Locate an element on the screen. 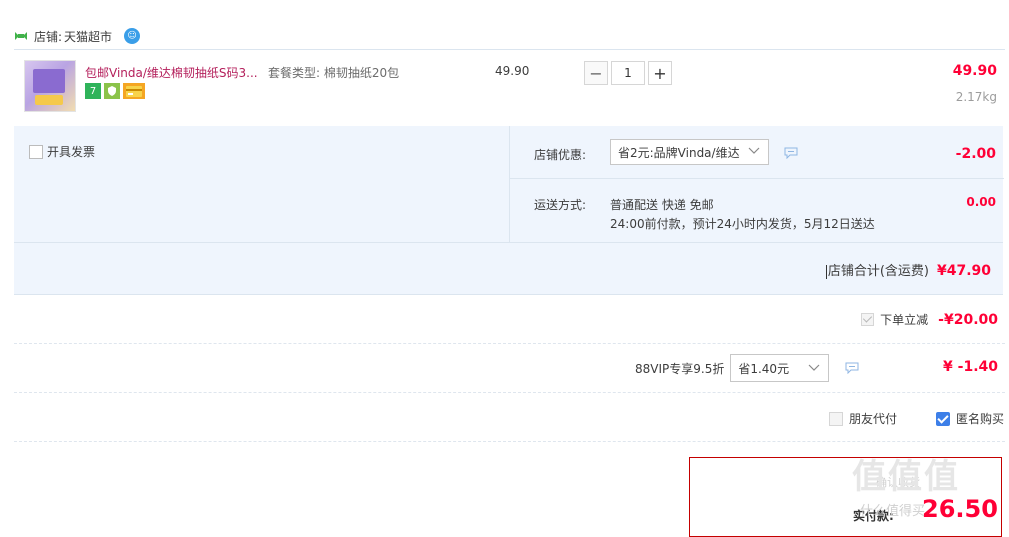  product-thumbnail is located at coordinates (50, 86).